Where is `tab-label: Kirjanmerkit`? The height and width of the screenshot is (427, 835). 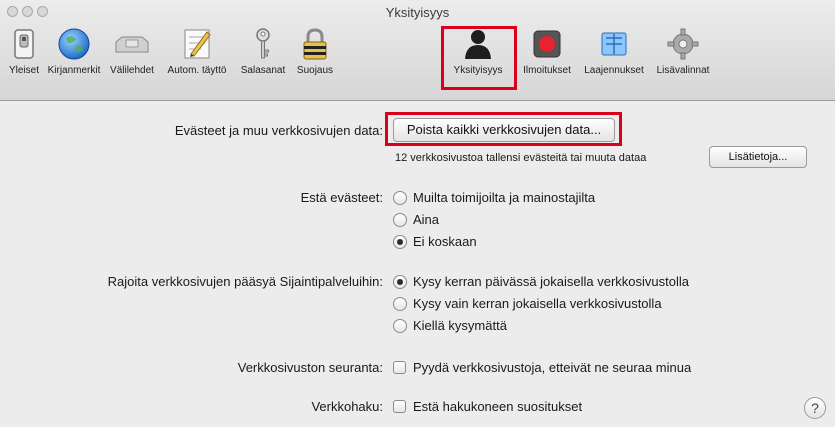 tab-label: Kirjanmerkit is located at coordinates (74, 70).